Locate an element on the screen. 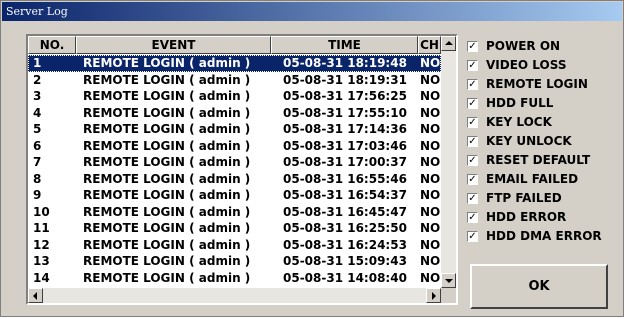 Image resolution: width=626 pixels, height=319 pixels. row-time: 05-08-31 17:03:46 is located at coordinates (345, 145).